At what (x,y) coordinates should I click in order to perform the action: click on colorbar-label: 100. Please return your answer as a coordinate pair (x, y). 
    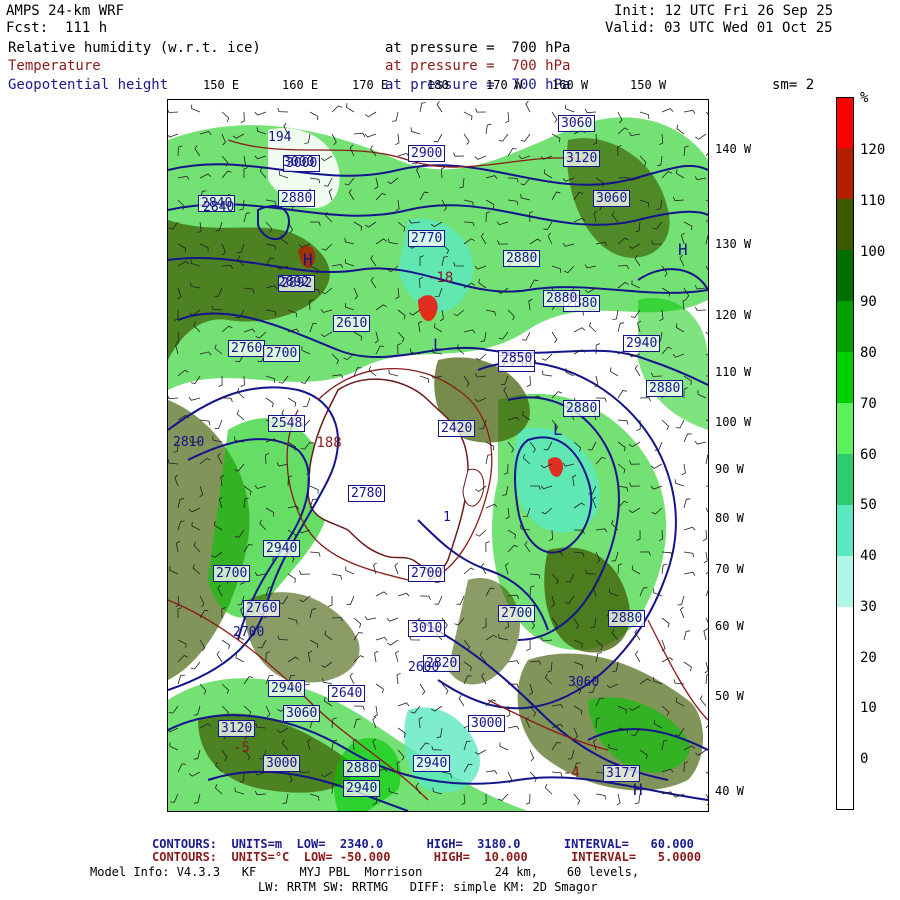
    Looking at the image, I should click on (873, 252).